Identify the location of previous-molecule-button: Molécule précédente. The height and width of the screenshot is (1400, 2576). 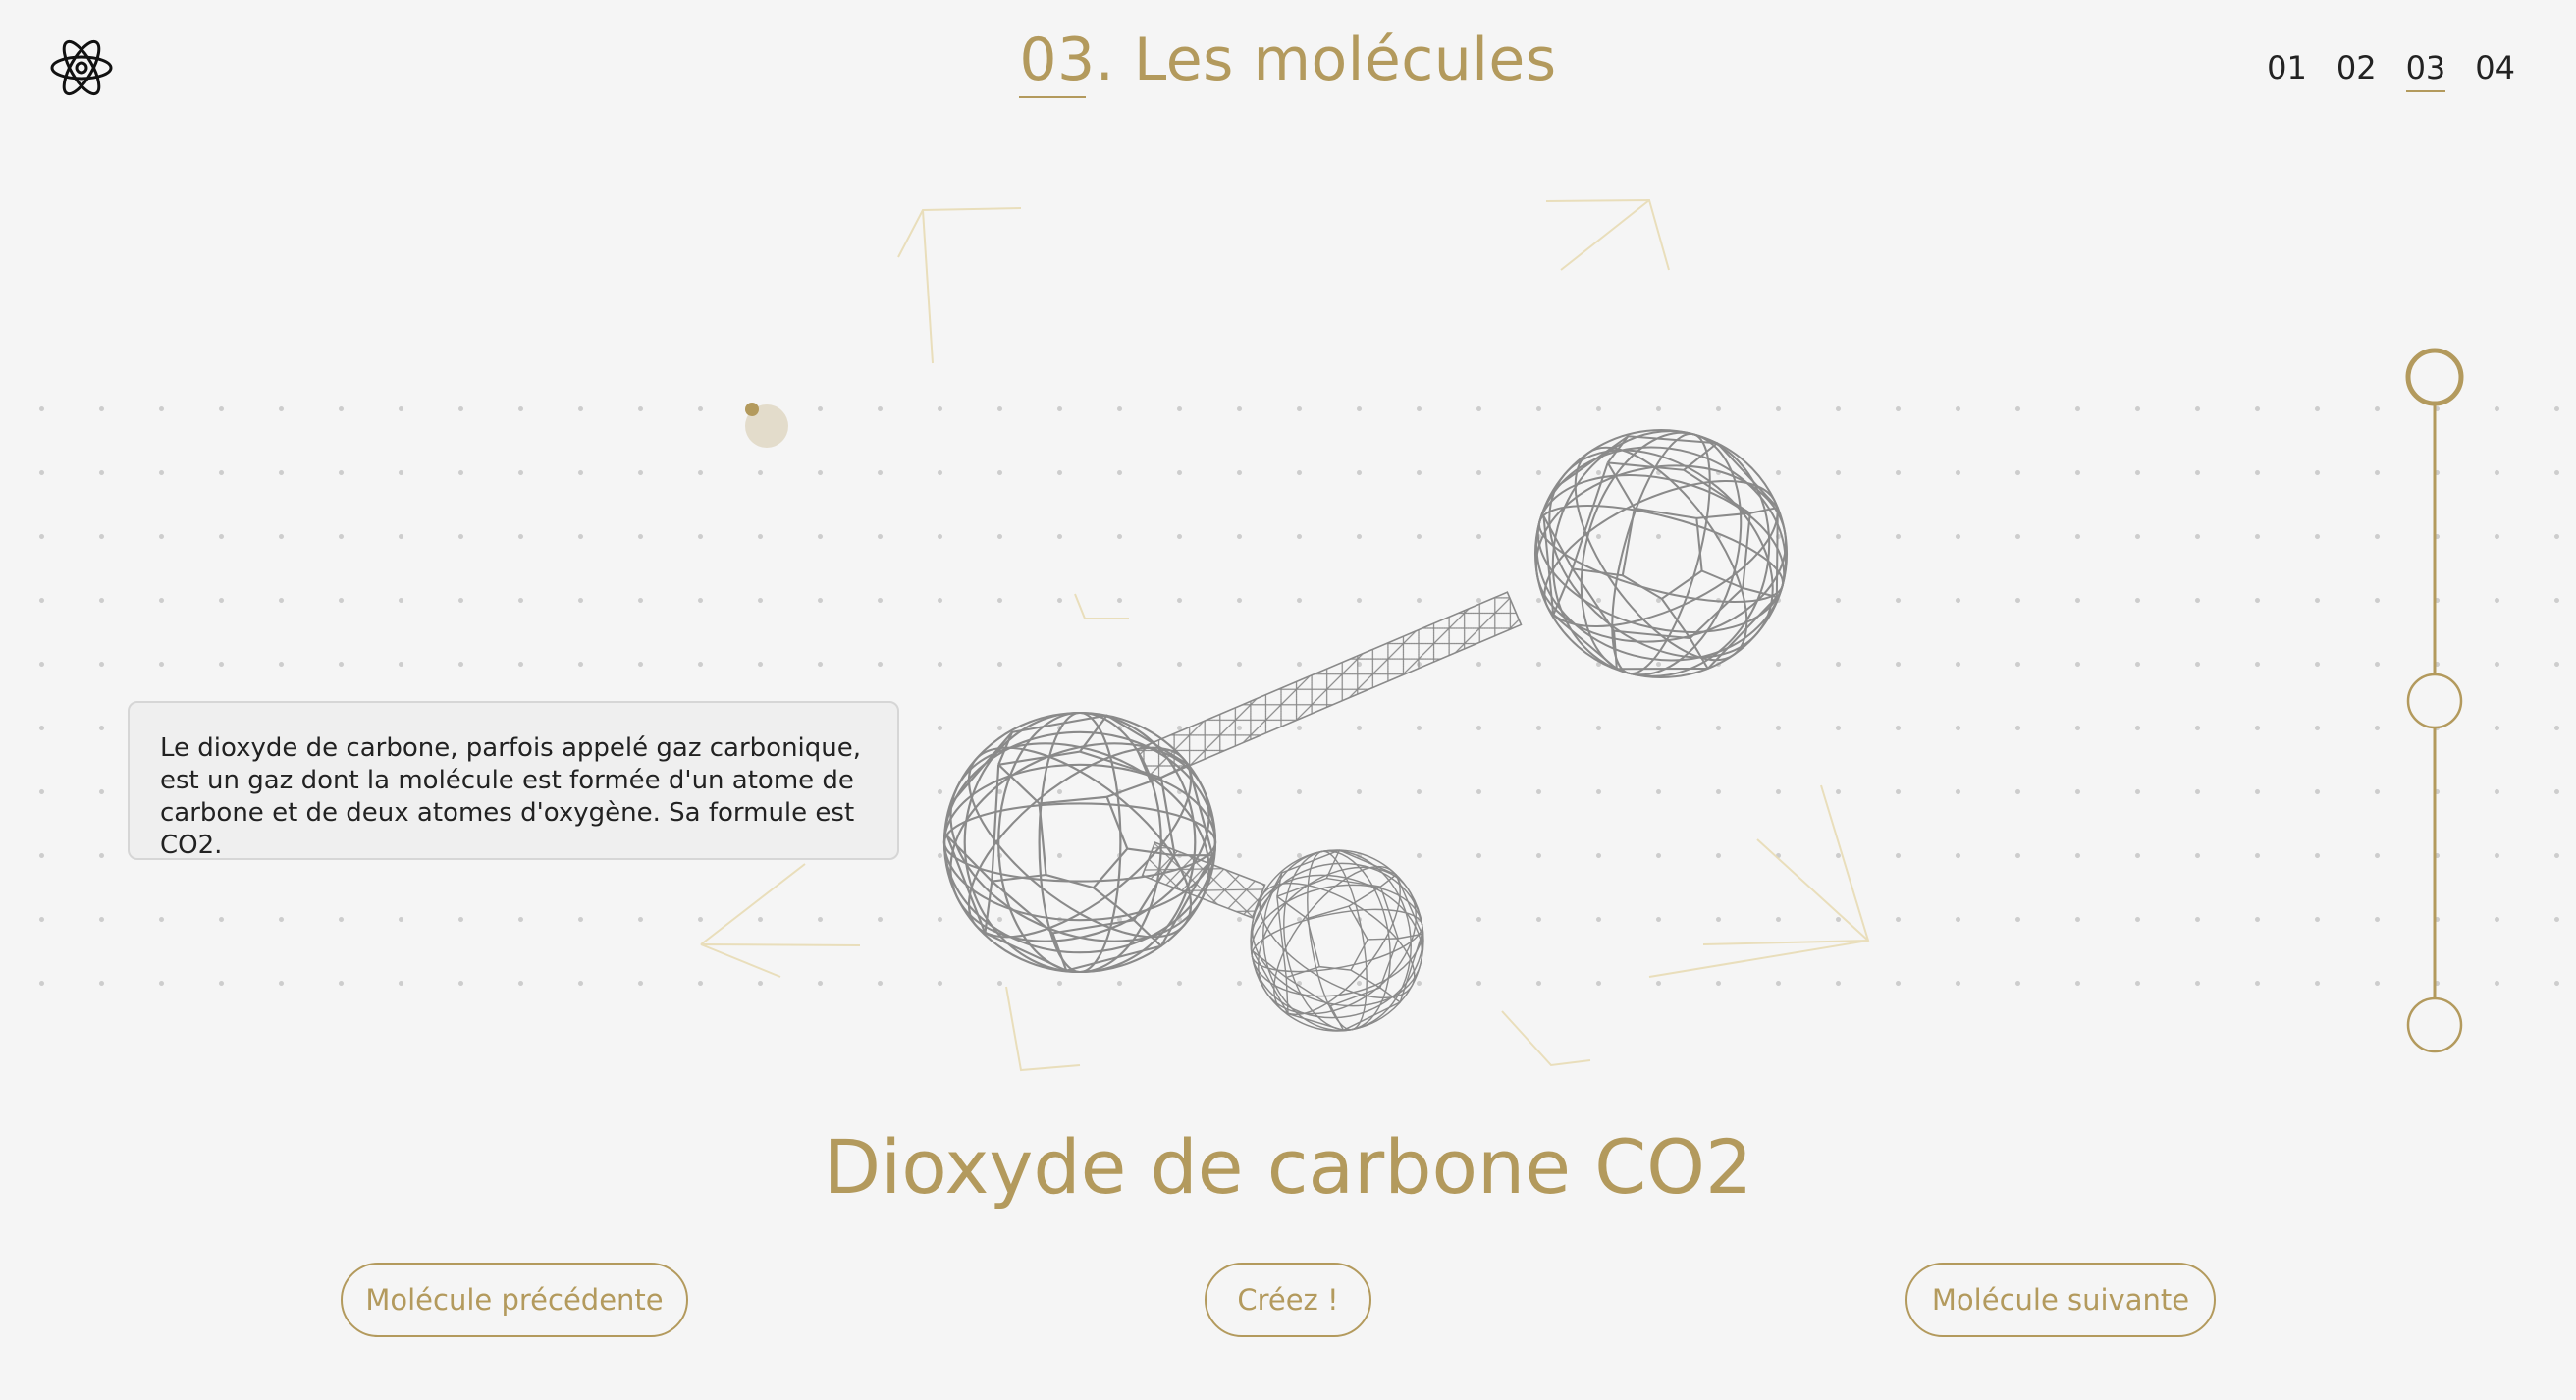
(514, 1300).